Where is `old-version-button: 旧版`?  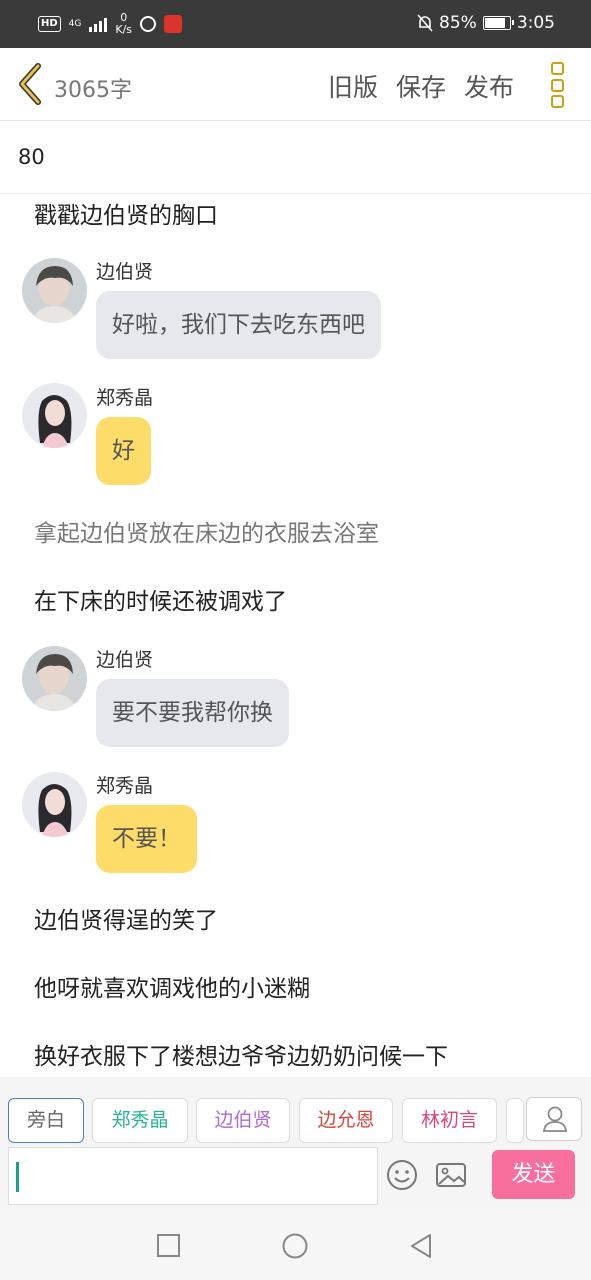
old-version-button: 旧版 is located at coordinates (353, 86).